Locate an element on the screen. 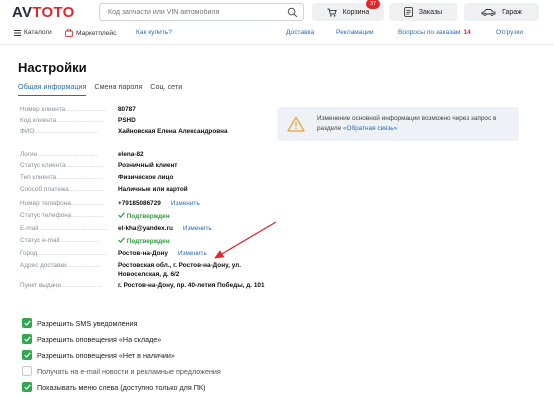 The image size is (554, 398). car-icon is located at coordinates (488, 12).